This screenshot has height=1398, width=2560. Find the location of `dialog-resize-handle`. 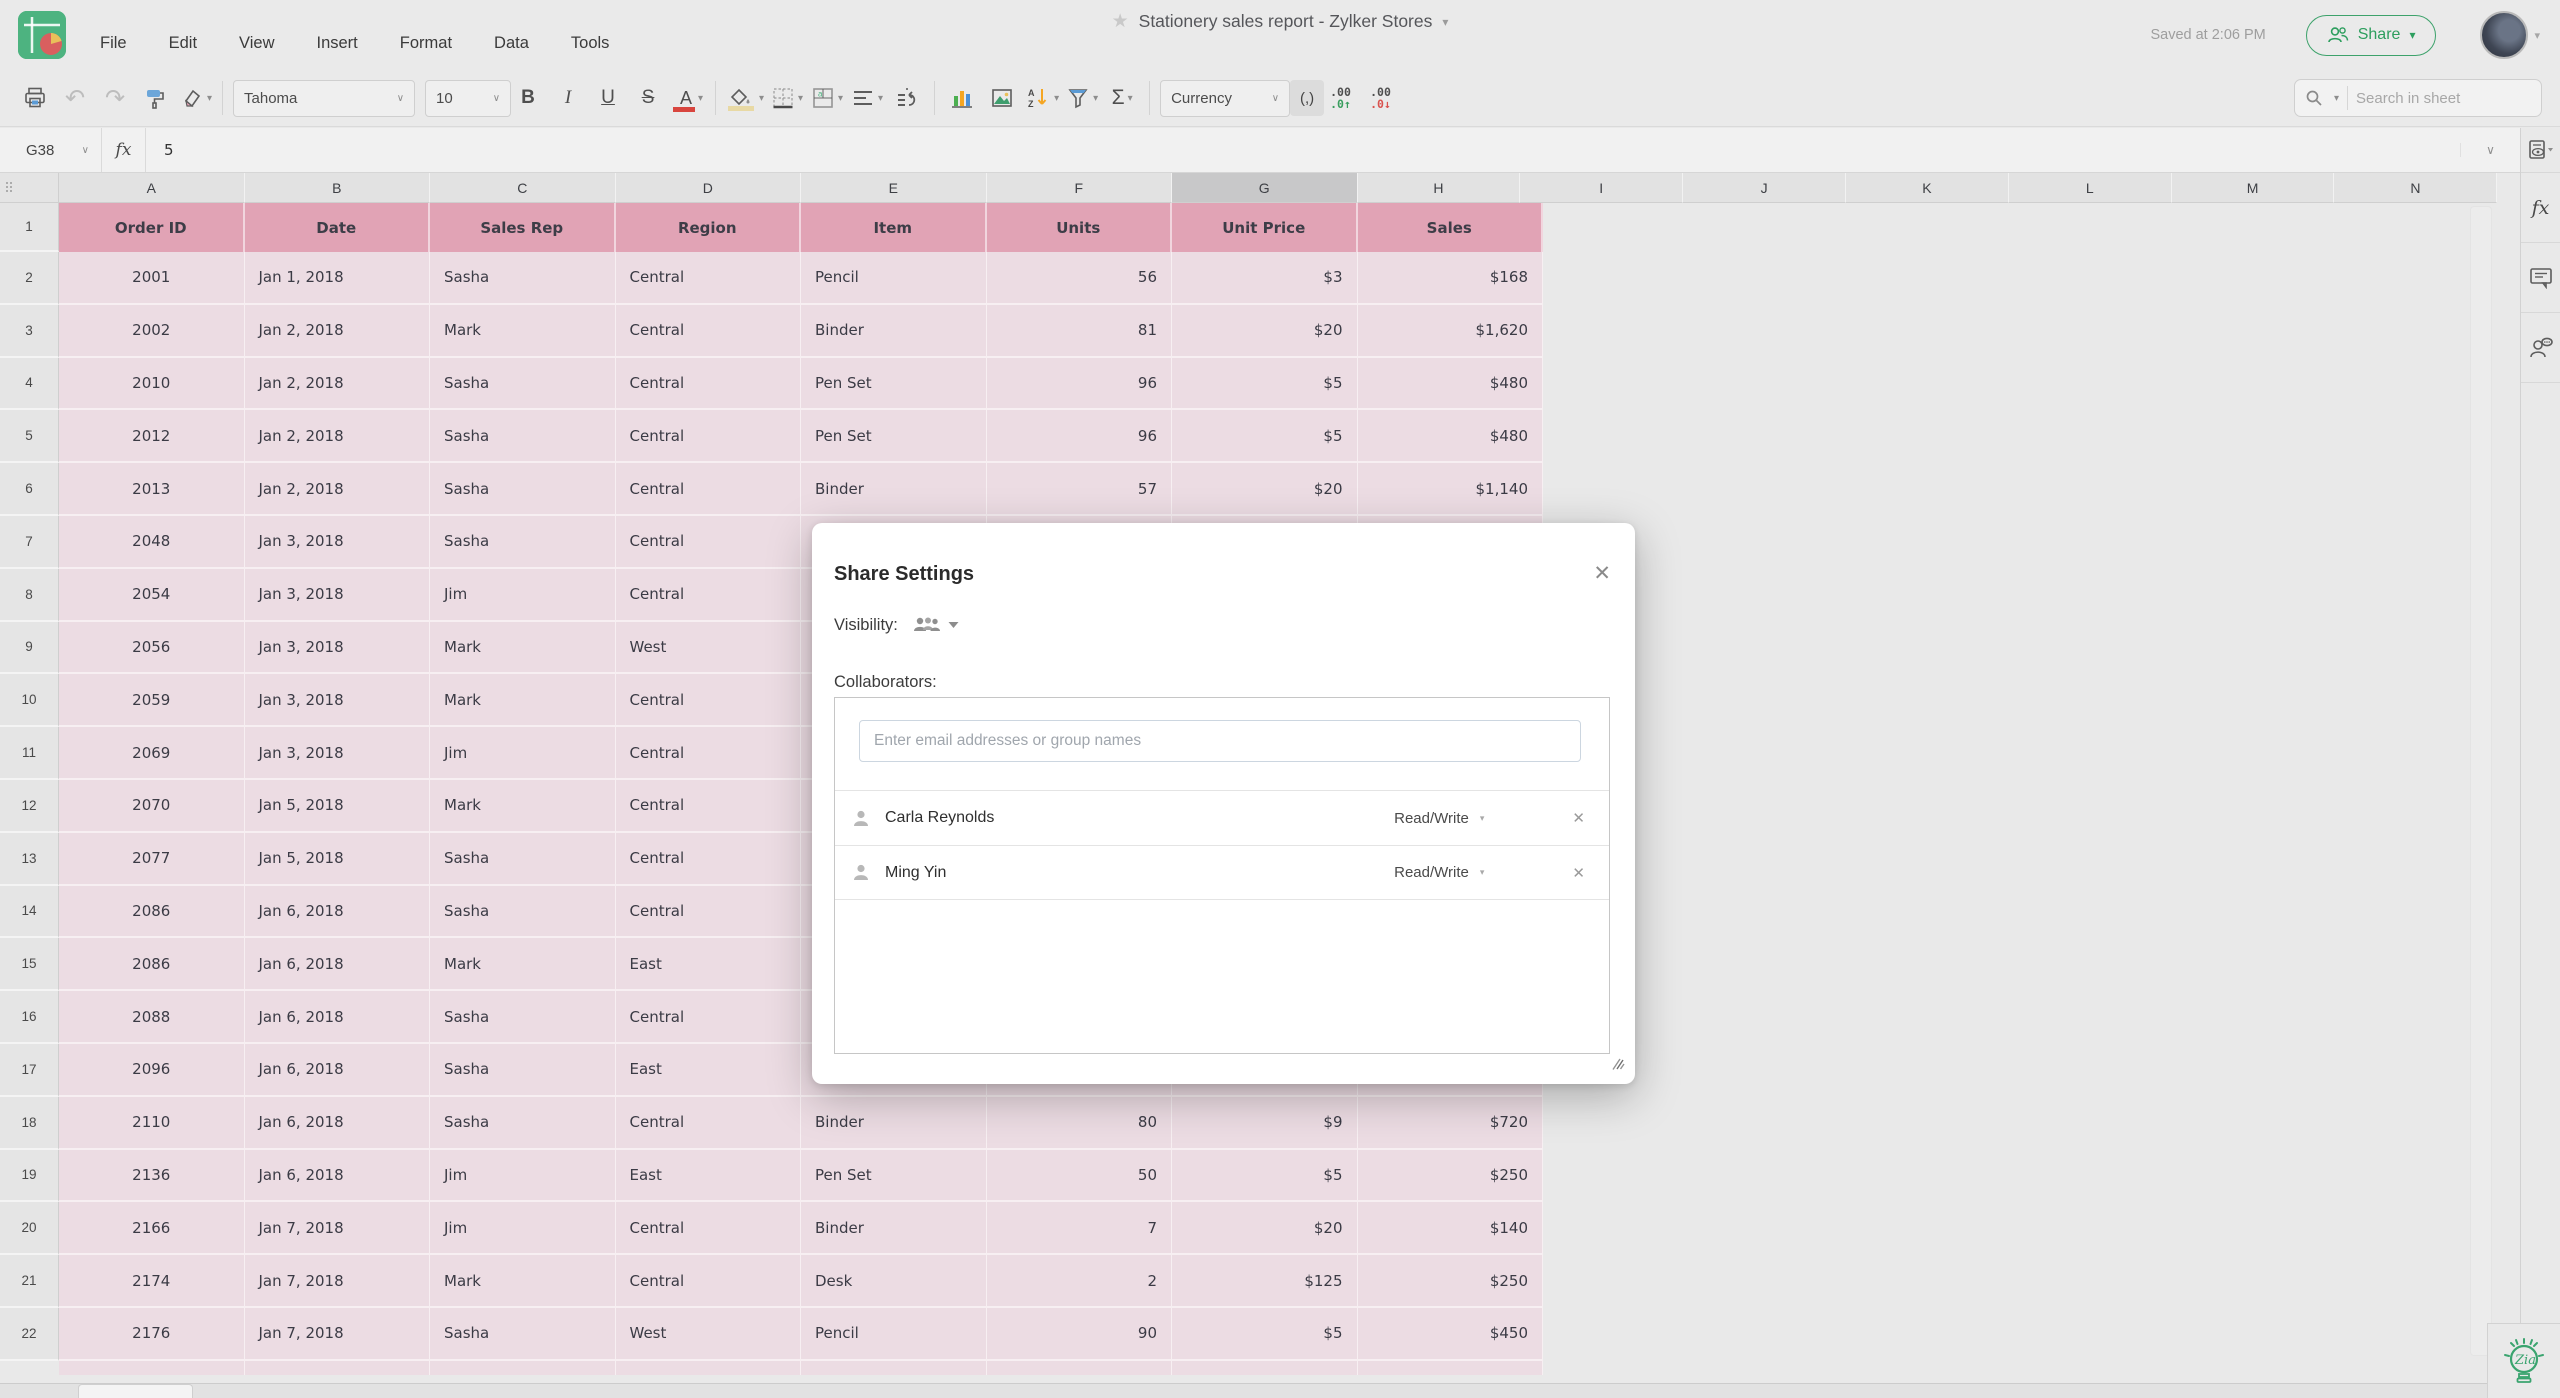

dialog-resize-handle is located at coordinates (1616, 1065).